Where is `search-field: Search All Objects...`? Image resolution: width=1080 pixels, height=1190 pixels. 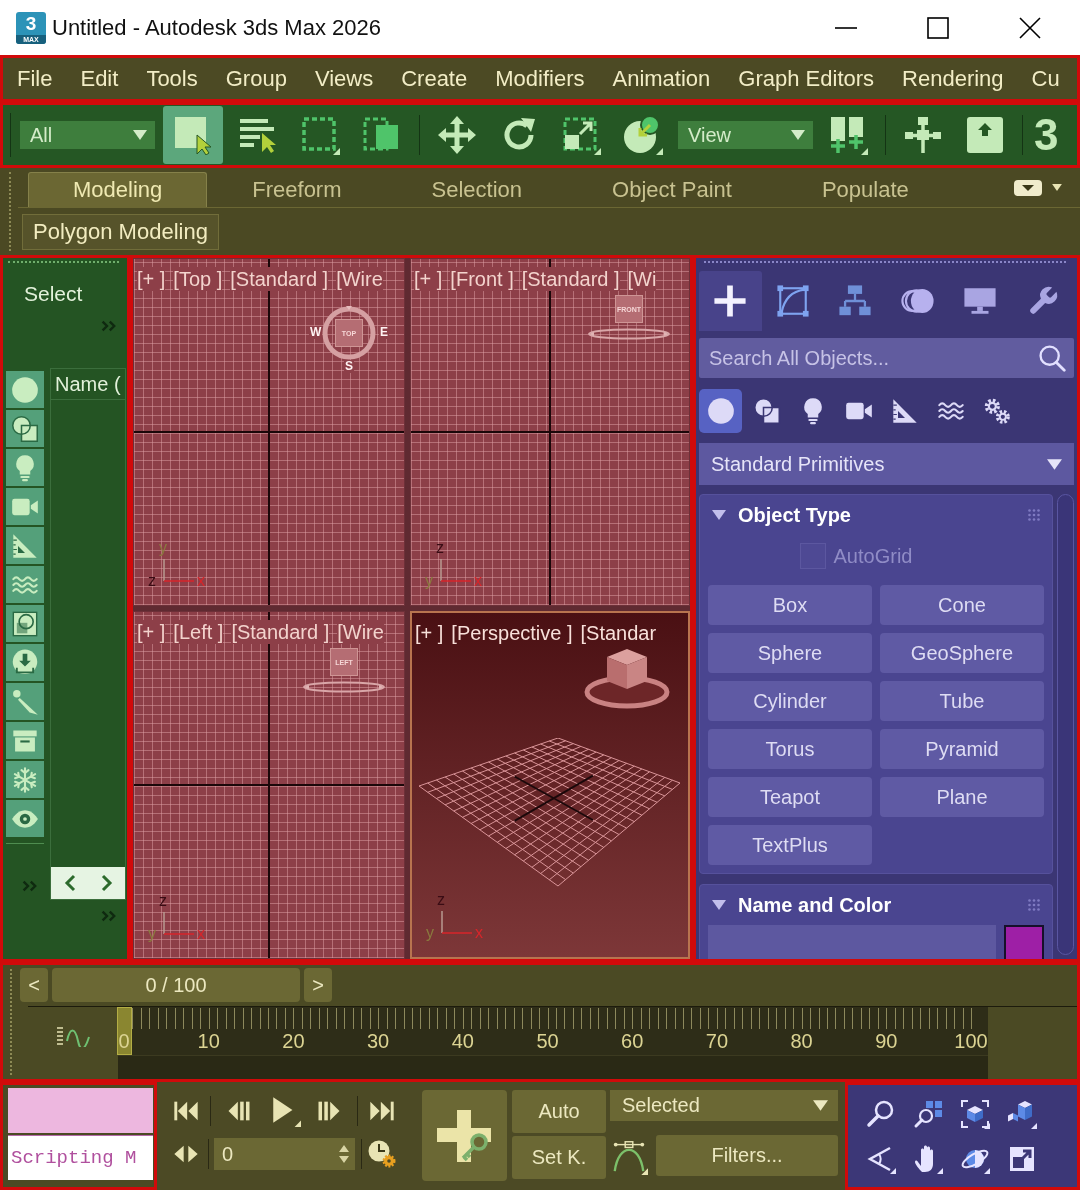
search-field: Search All Objects... is located at coordinates (886, 358).